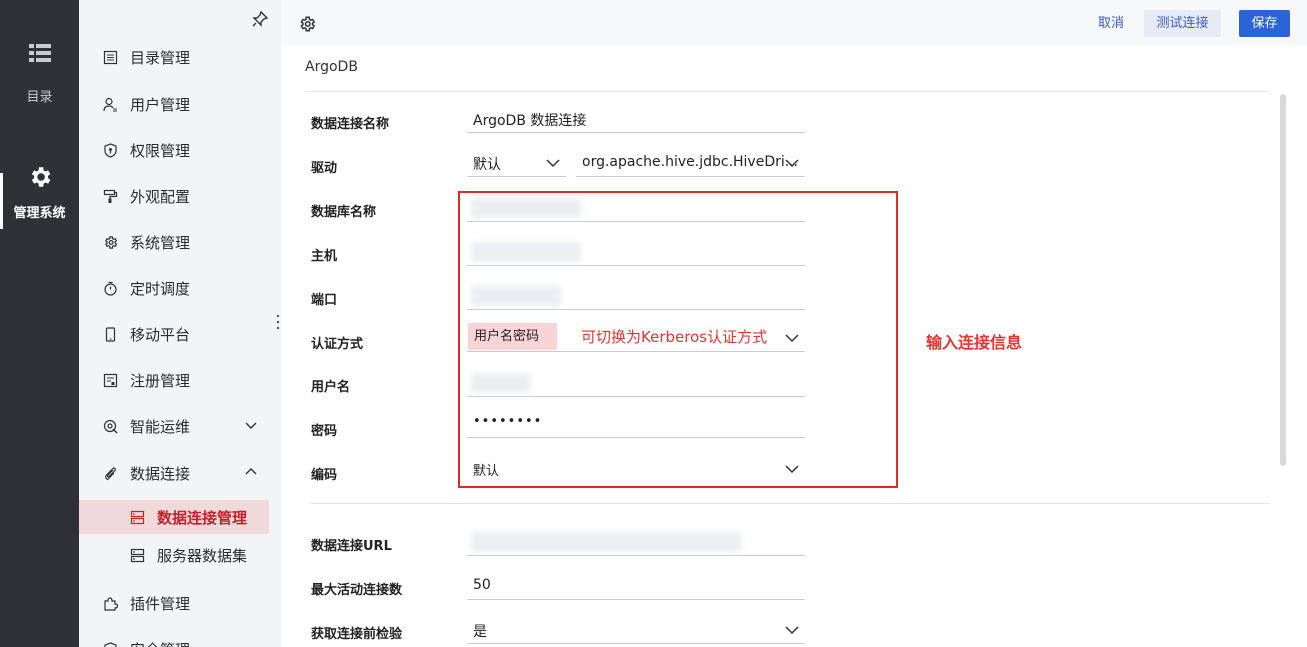 This screenshot has height=647, width=1307. I want to click on cancel-button: 取消, so click(1111, 23).